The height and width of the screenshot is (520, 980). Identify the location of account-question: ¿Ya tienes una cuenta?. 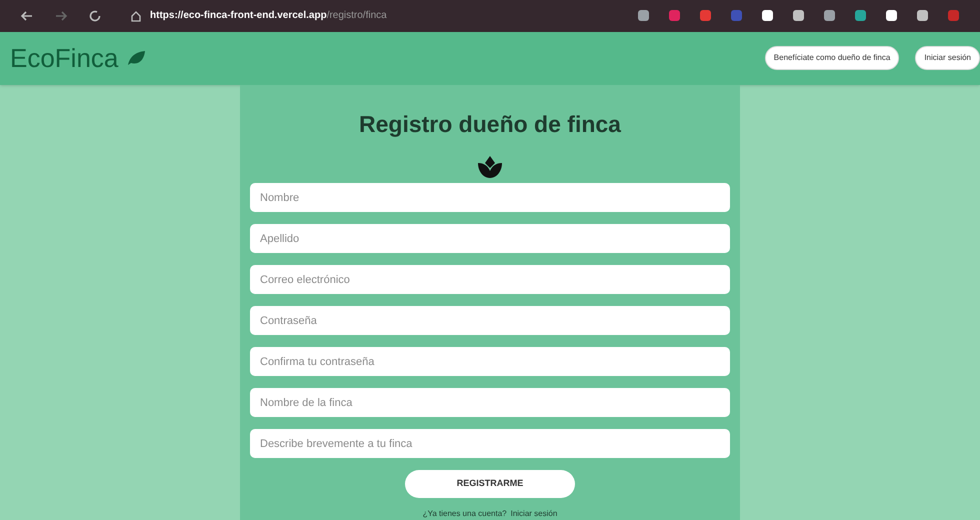
(464, 514).